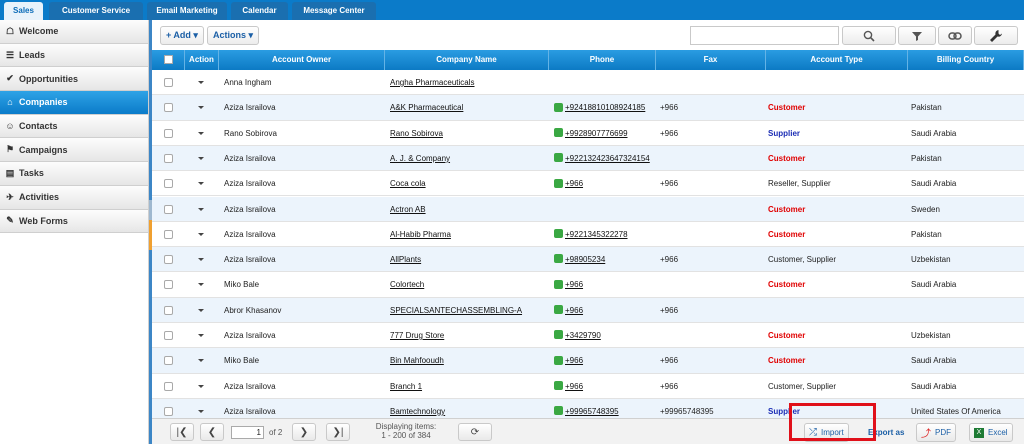  I want to click on export-excel-button: X Excel, so click(991, 432).